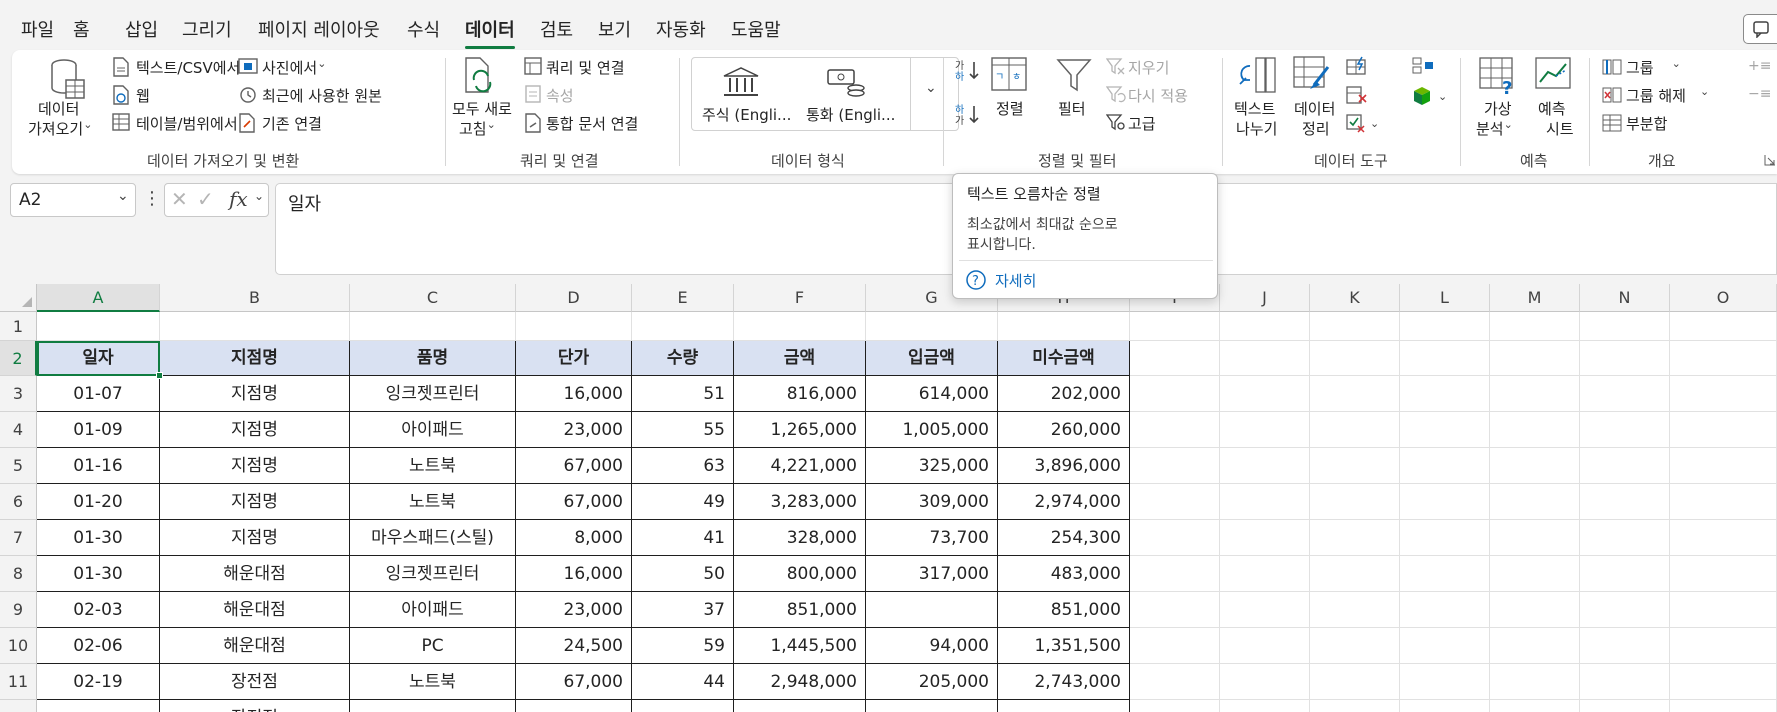 This screenshot has height=712, width=1777. What do you see at coordinates (433, 538) in the screenshot?
I see `table-cell: 마우스패드(스틸)` at bounding box center [433, 538].